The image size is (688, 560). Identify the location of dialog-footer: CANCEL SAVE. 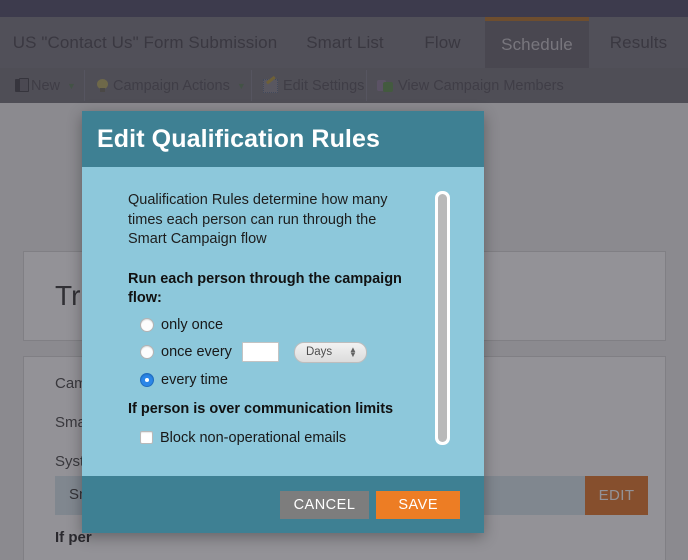
(283, 504).